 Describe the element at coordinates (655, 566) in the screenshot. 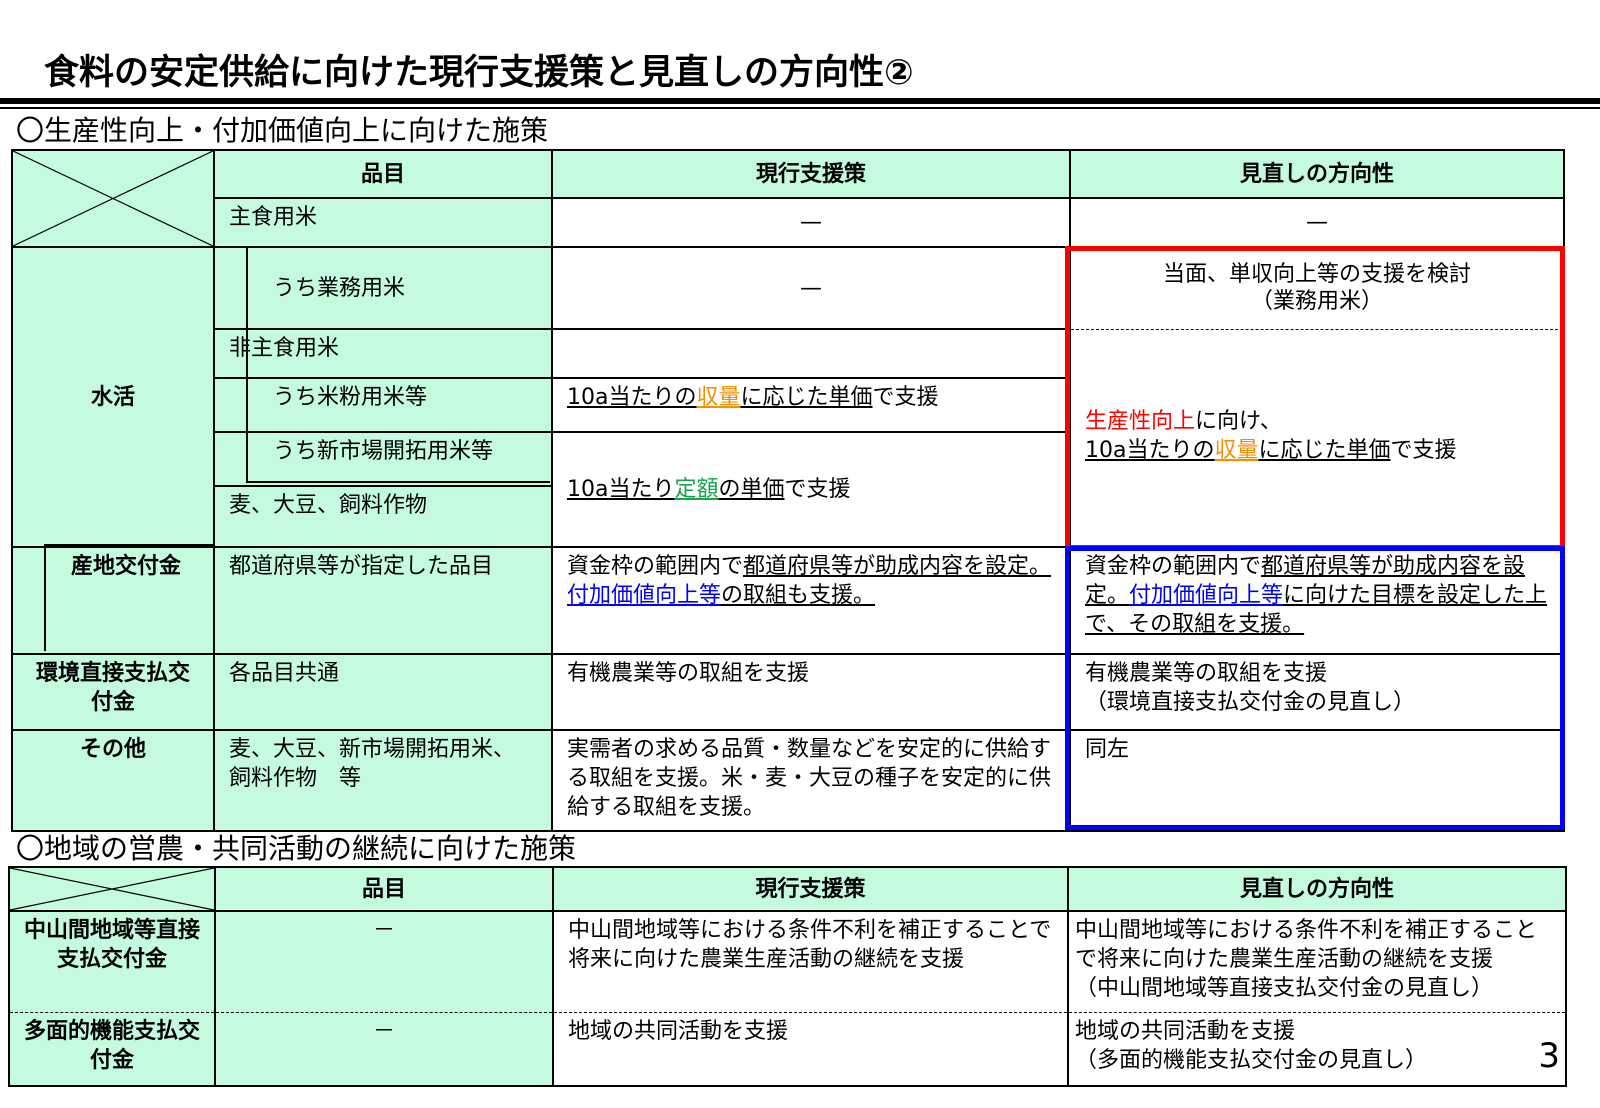

I see `current-sanchi-a: 資金枠の範囲内で` at that location.